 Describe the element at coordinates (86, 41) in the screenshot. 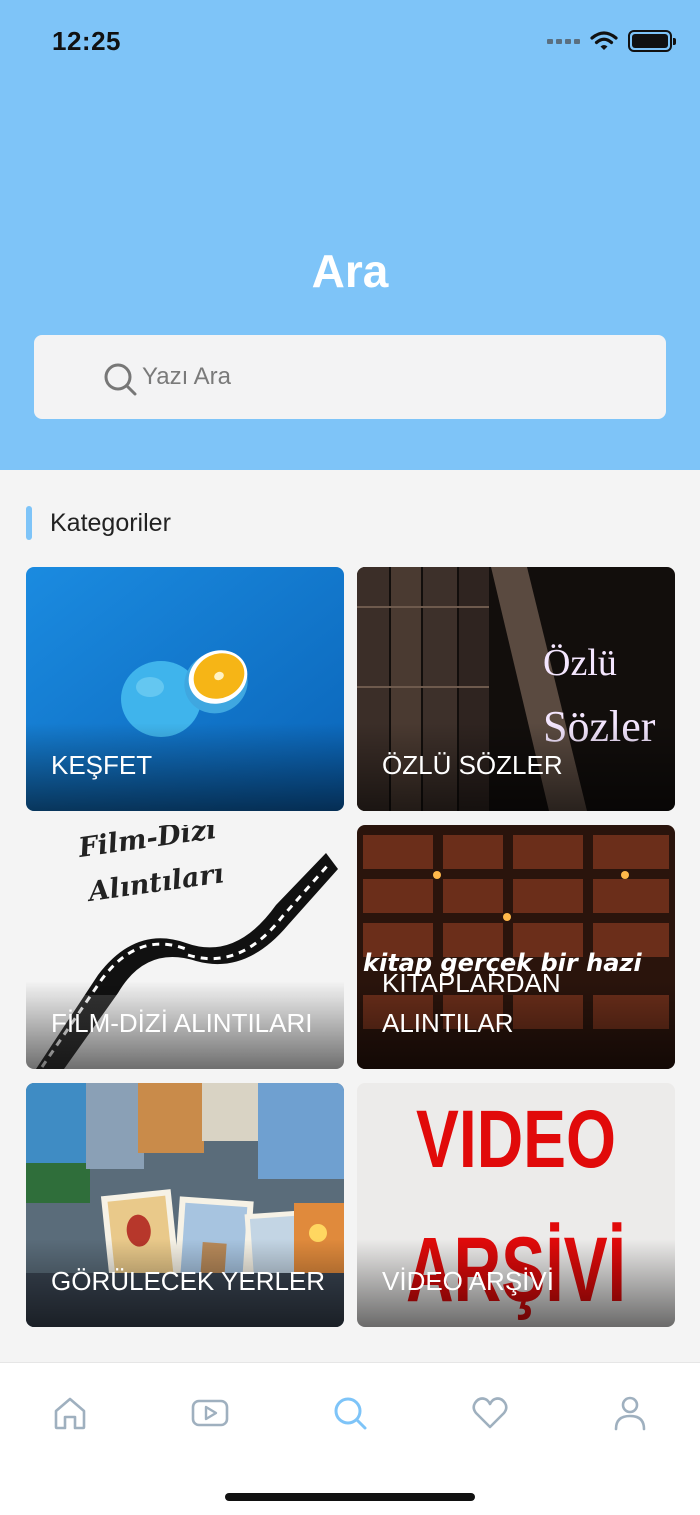

I see `status-time: 12:25` at that location.